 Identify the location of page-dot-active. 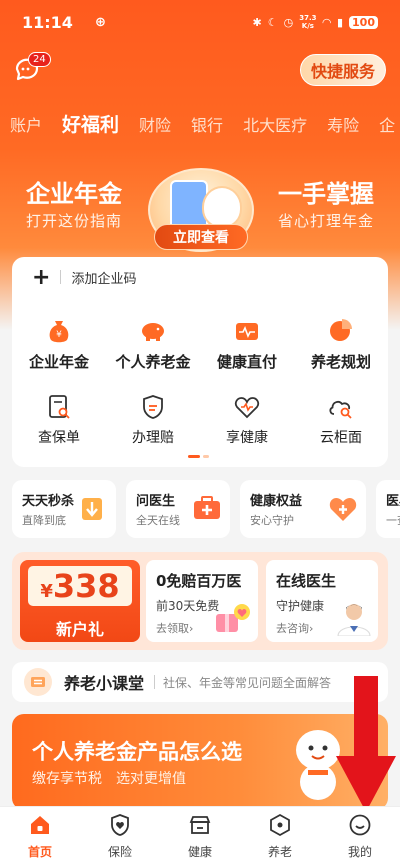
(194, 456).